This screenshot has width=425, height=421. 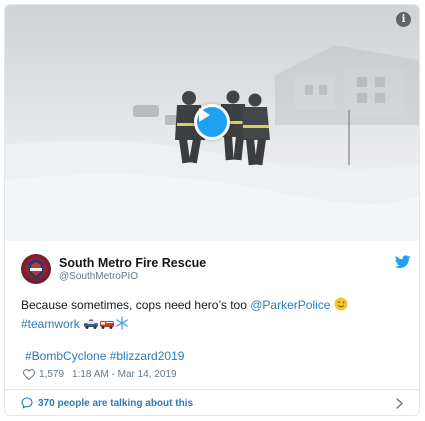 I want to click on fire-rescue-logo, so click(x=36, y=269).